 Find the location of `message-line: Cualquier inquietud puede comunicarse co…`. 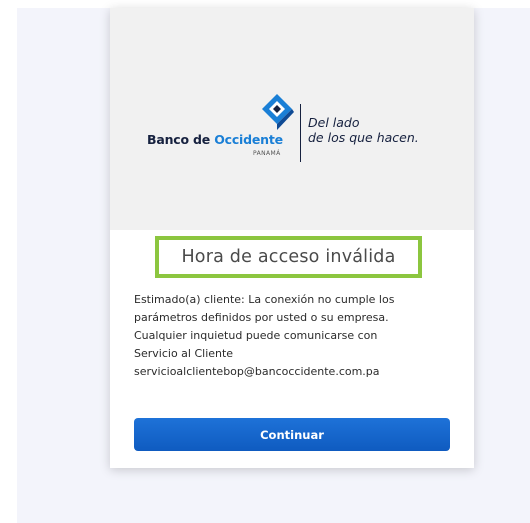

message-line: Cualquier inquietud puede comunicarse co… is located at coordinates (256, 335).